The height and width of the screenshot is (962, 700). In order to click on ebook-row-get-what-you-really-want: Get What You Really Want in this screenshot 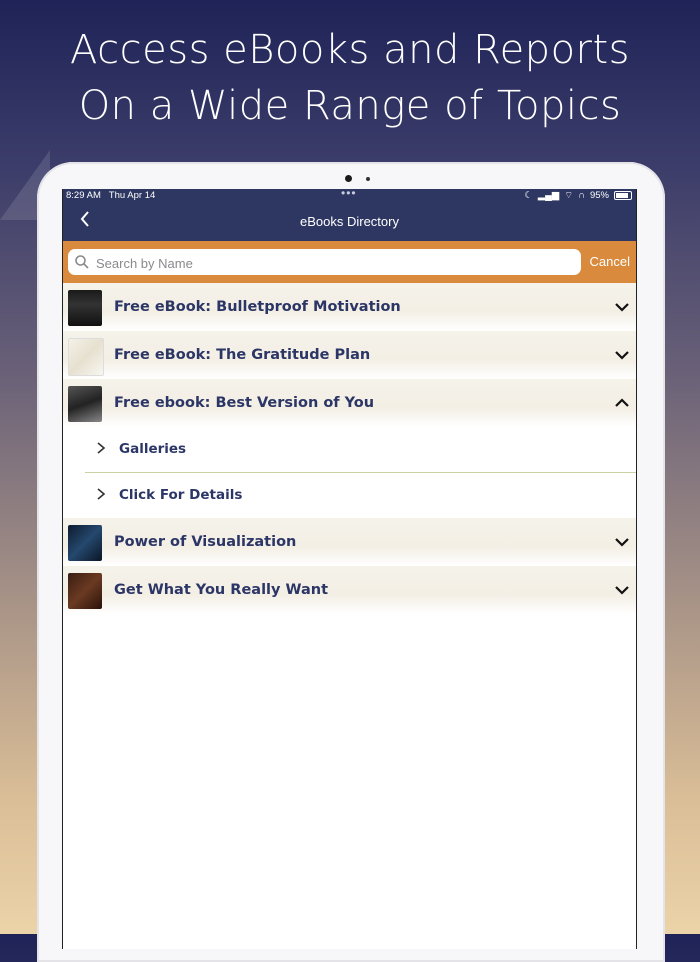, I will do `click(349, 590)`.